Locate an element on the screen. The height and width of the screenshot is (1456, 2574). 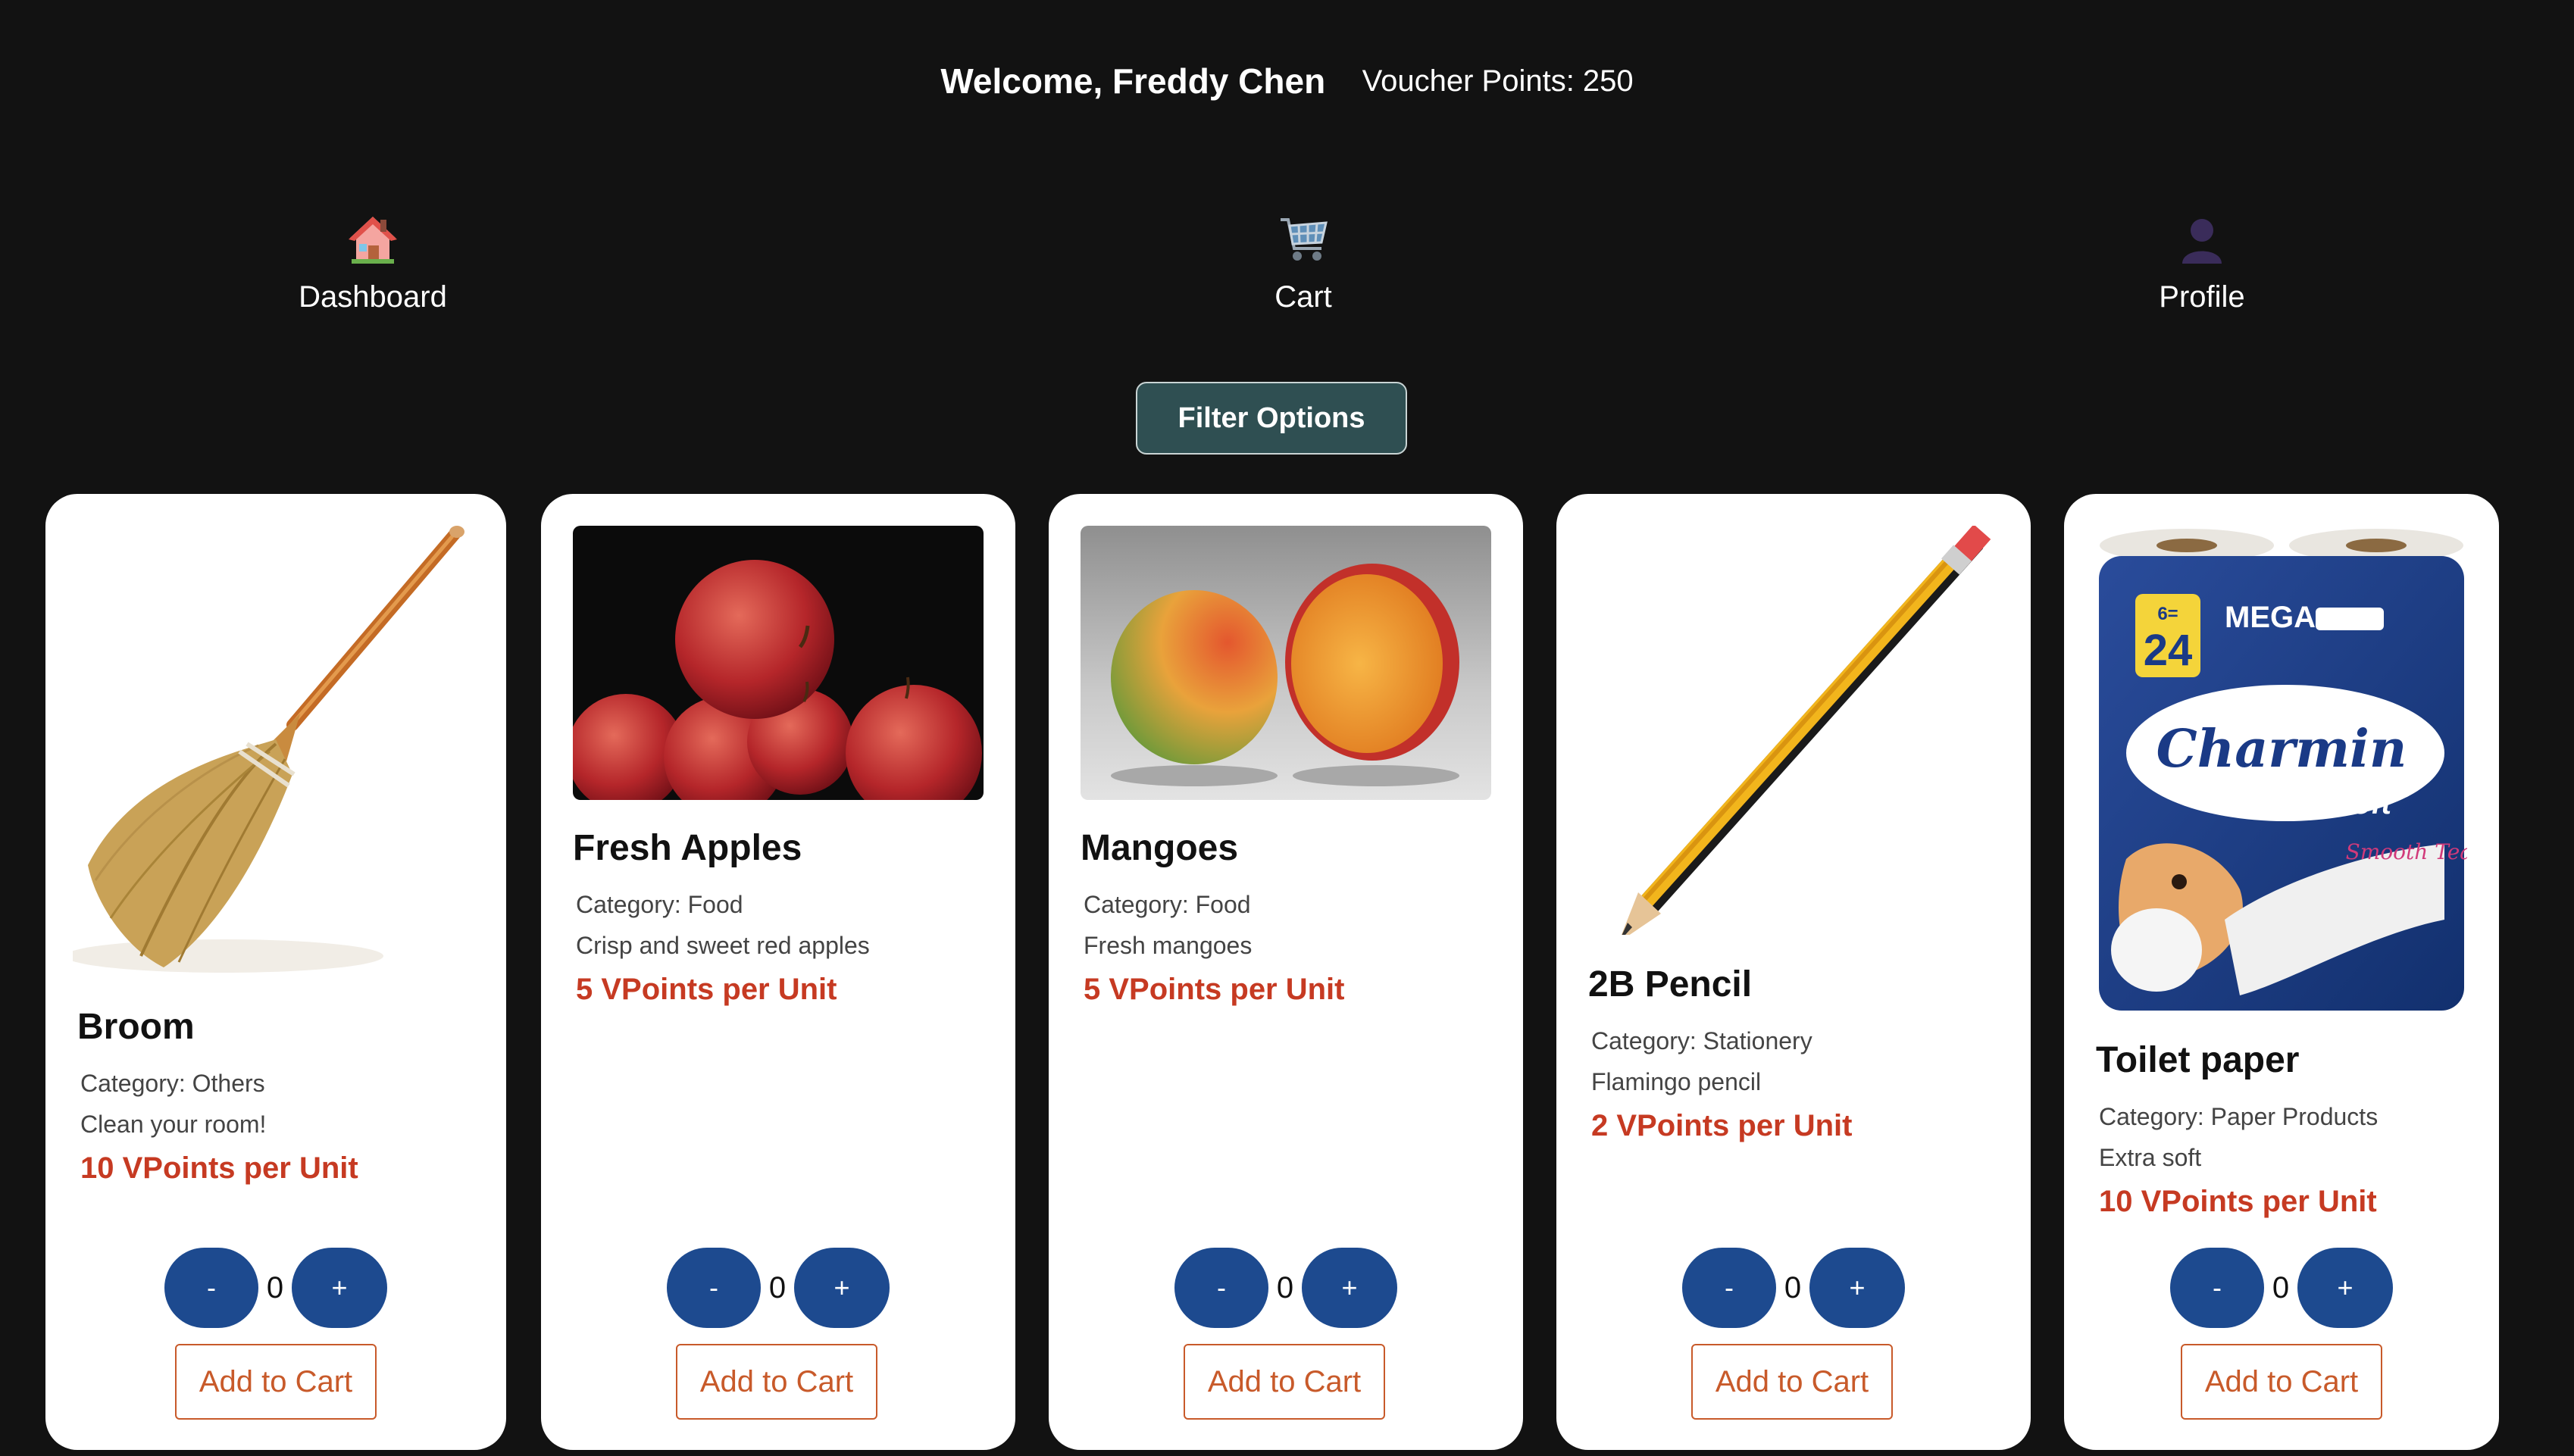
package-count-number: 24 is located at coordinates (2168, 650).